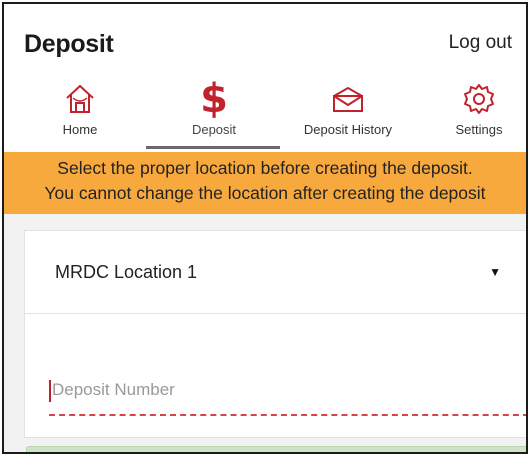 This screenshot has height=456, width=532. What do you see at coordinates (50, 391) in the screenshot?
I see `text-cursor` at bounding box center [50, 391].